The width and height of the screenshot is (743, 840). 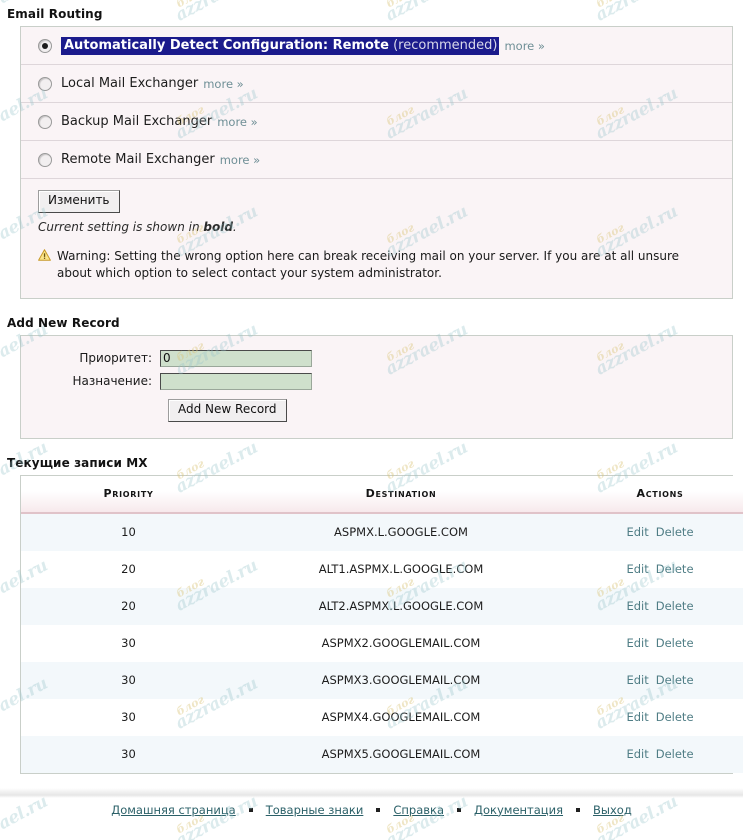 I want to click on footer-link-4: Выход, so click(x=612, y=810).